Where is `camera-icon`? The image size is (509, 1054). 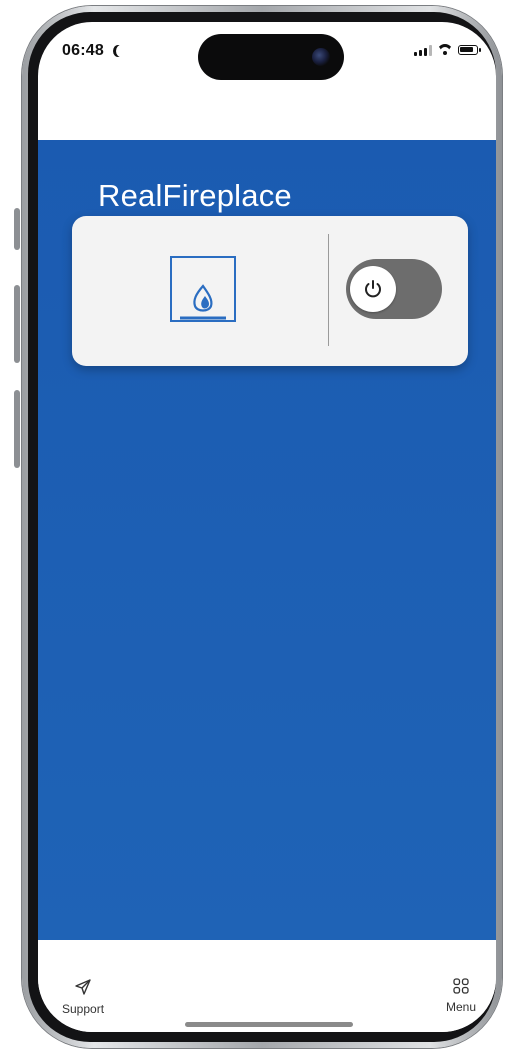
camera-icon is located at coordinates (321, 57).